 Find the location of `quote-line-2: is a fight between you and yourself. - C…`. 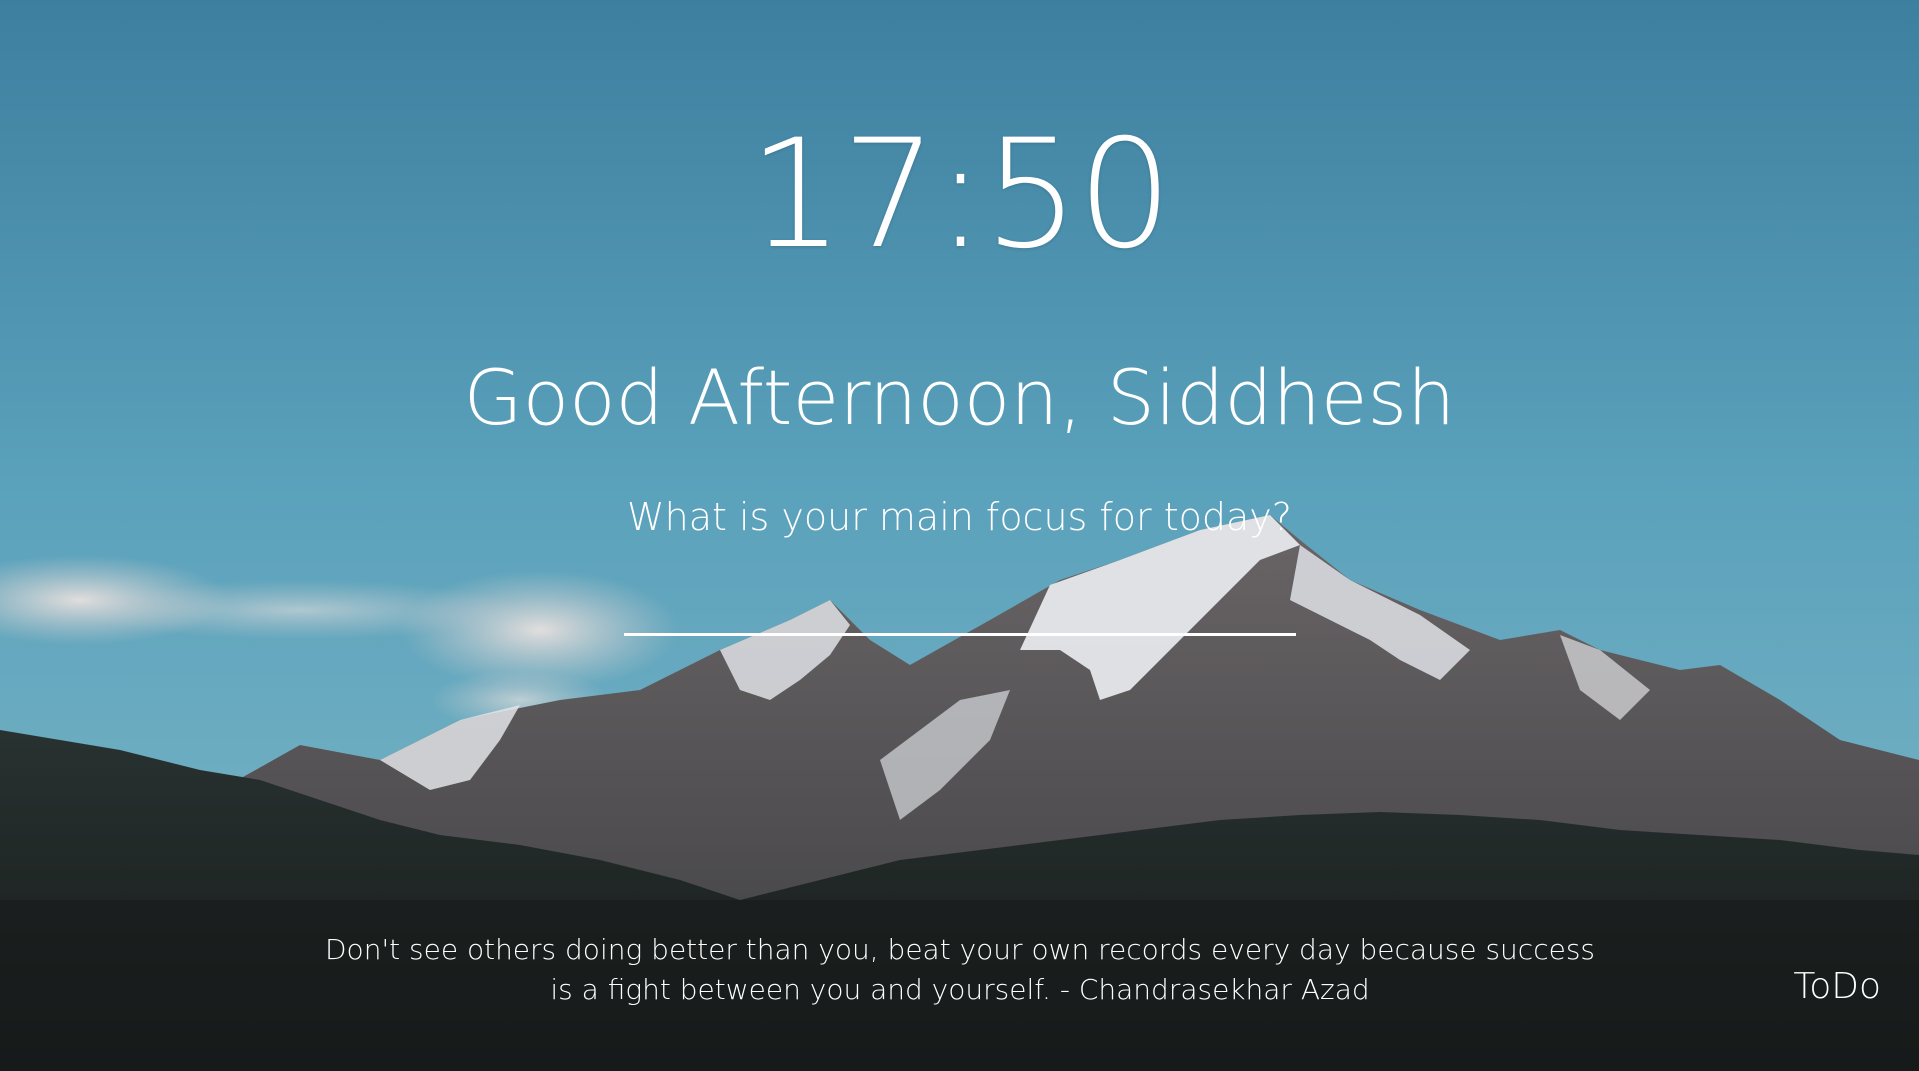

quote-line-2: is a fight between you and yourself. - C… is located at coordinates (960, 989).